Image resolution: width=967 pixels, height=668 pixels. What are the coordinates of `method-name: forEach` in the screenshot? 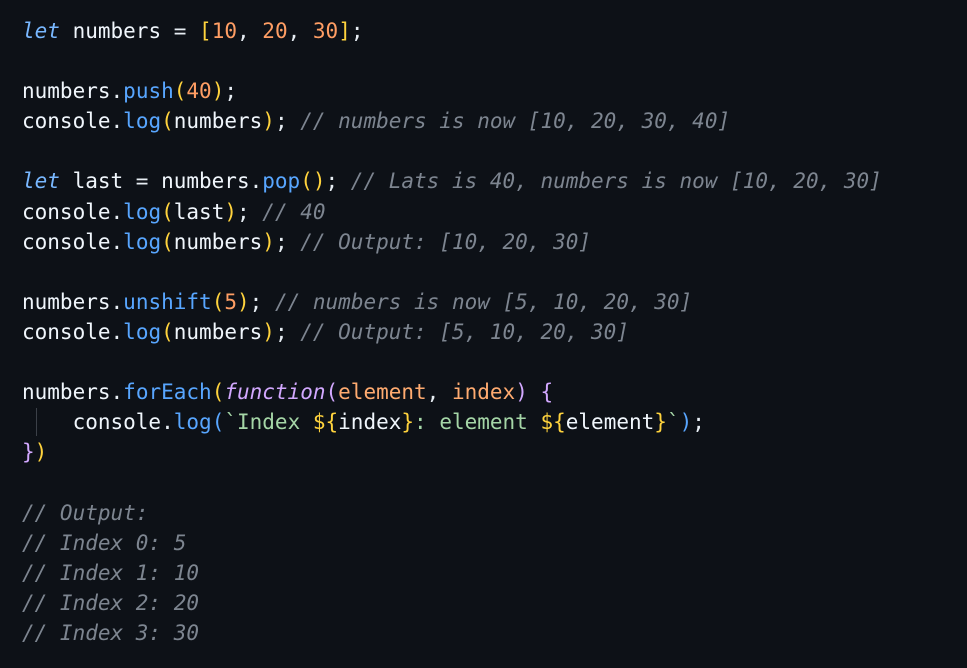 It's located at (167, 392).